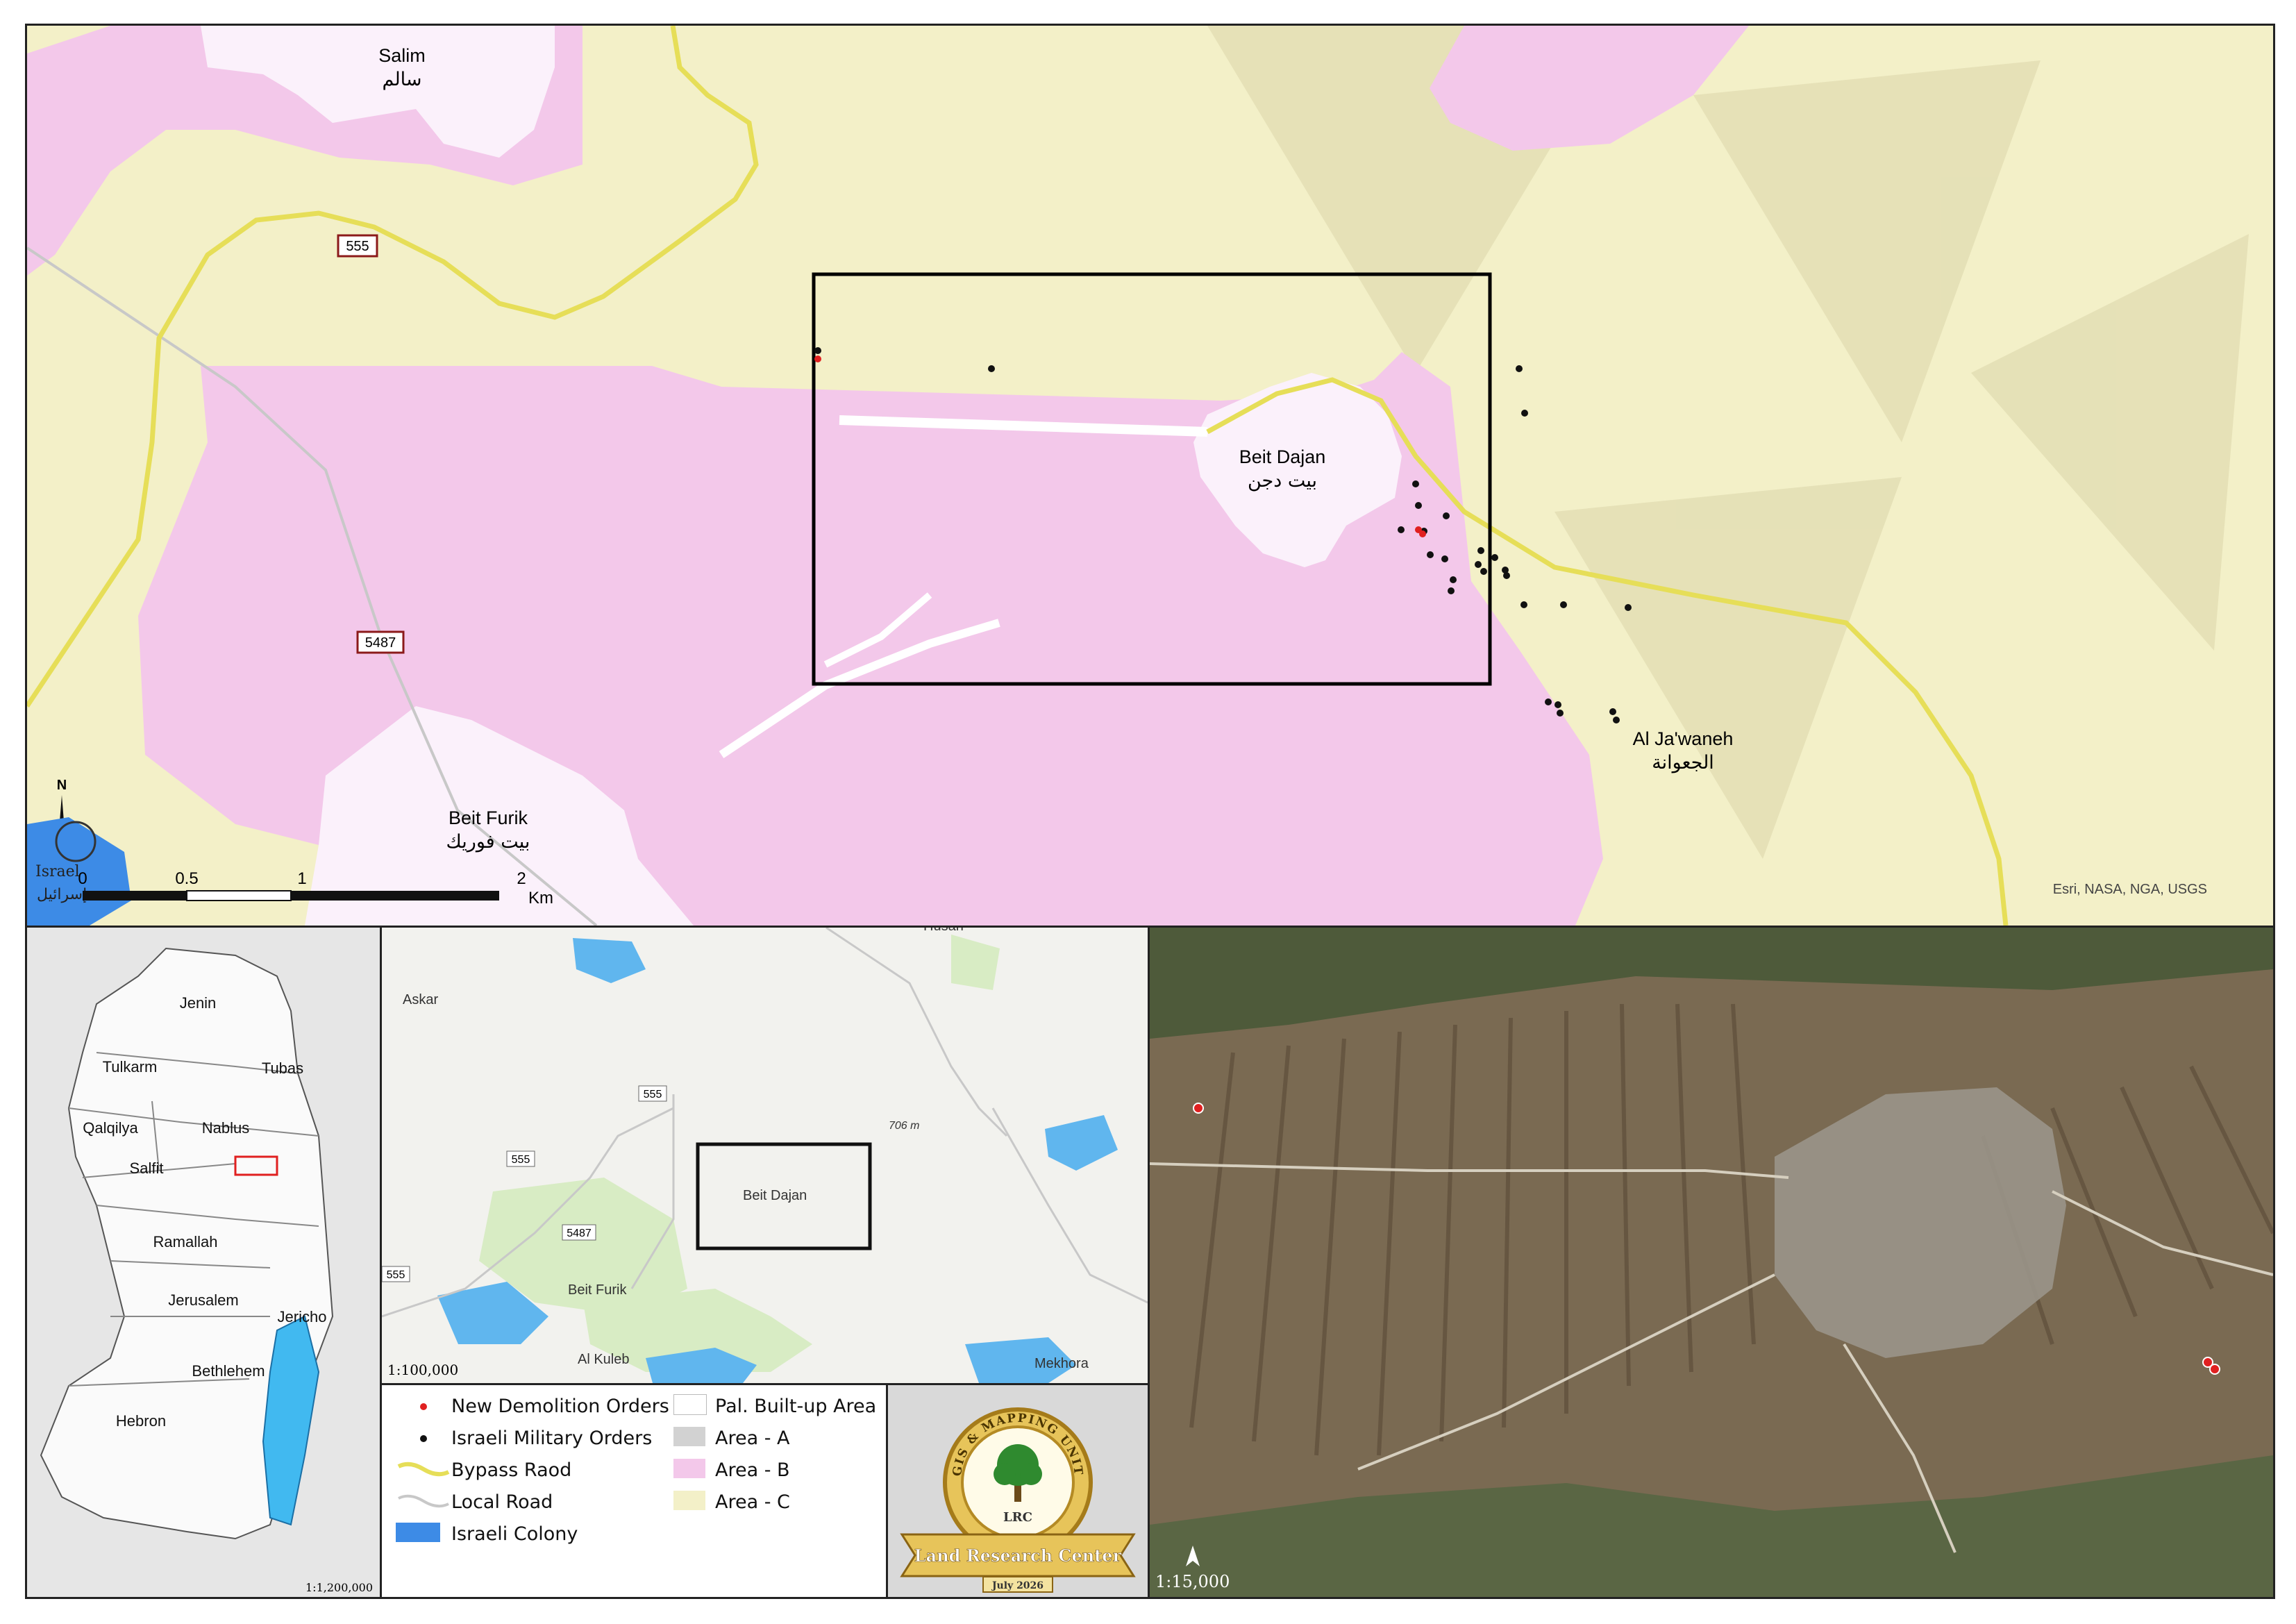  I want to click on legend-black-dot-icon, so click(423, 1438).